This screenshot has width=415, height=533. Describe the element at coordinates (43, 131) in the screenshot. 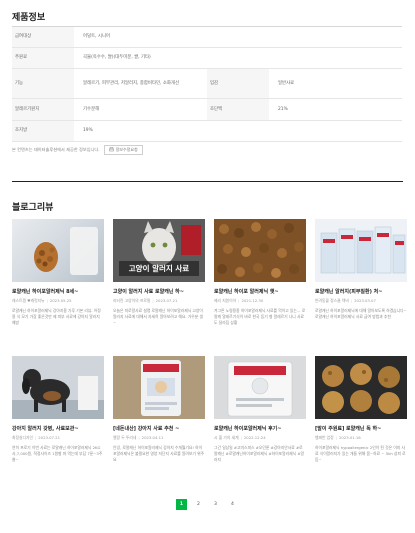

I see `spec-label: 조지방` at that location.